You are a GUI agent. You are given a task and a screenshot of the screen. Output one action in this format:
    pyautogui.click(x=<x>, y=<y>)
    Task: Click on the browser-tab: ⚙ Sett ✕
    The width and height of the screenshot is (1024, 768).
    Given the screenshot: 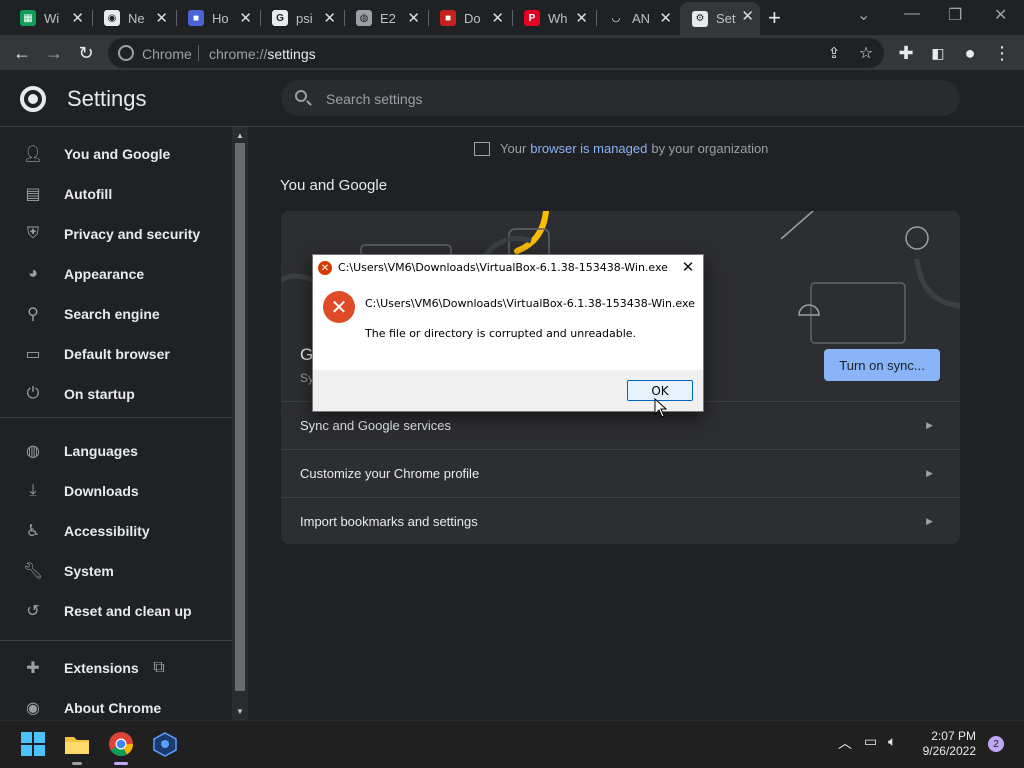 What is the action you would take?
    pyautogui.click(x=720, y=18)
    